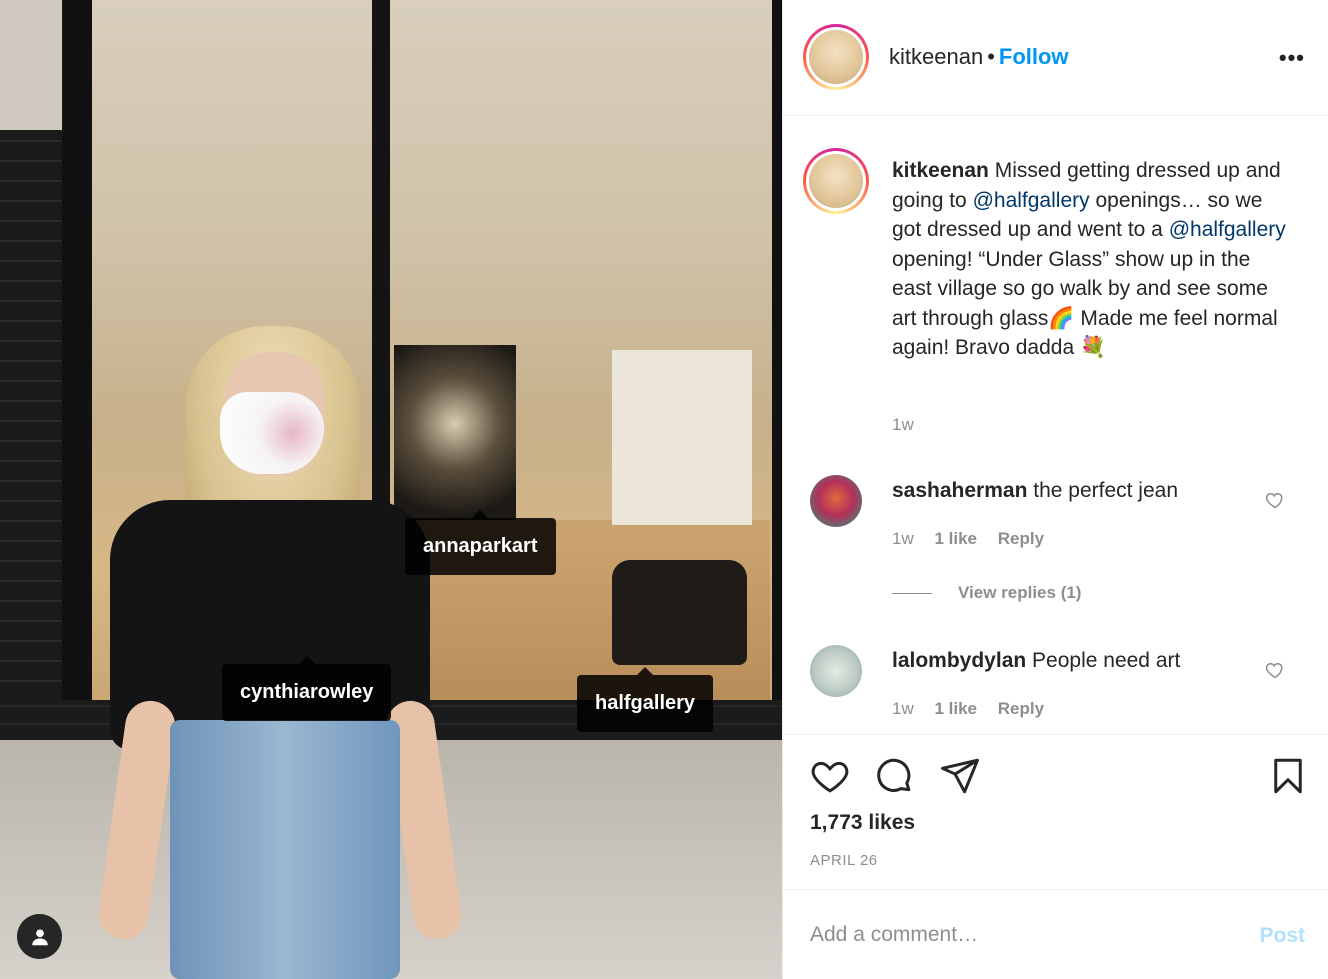 The width and height of the screenshot is (1328, 979). I want to click on more-options-button: •••, so click(1292, 58).